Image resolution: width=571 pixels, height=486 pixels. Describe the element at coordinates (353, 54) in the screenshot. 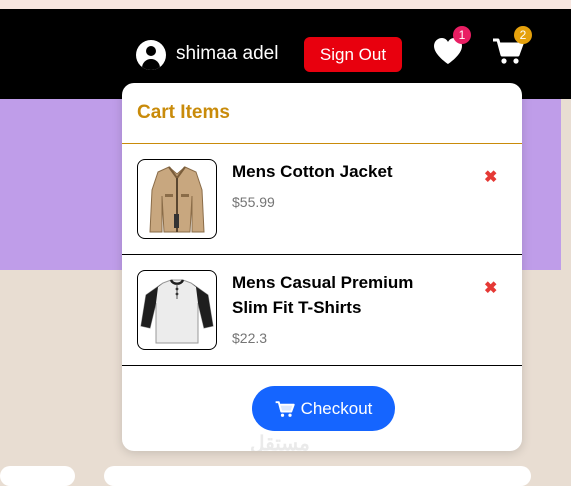

I see `sign-out-button: Sign Out` at that location.